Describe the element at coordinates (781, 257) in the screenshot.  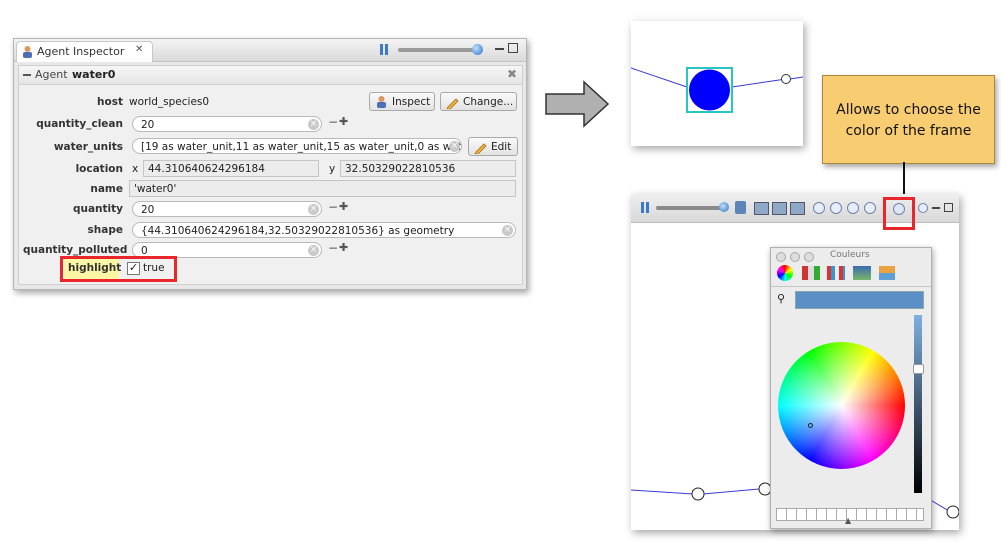
I see `close-window-icon` at that location.